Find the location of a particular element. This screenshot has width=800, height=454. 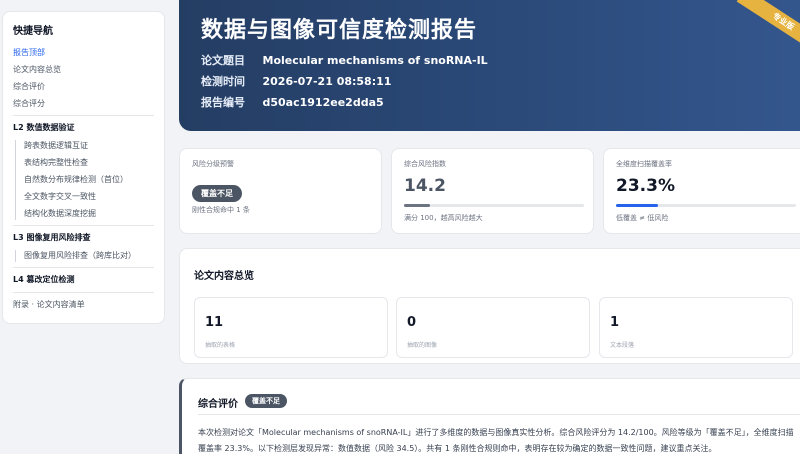

report-title: 数据与图像可信度检测报告 is located at coordinates (339, 30).